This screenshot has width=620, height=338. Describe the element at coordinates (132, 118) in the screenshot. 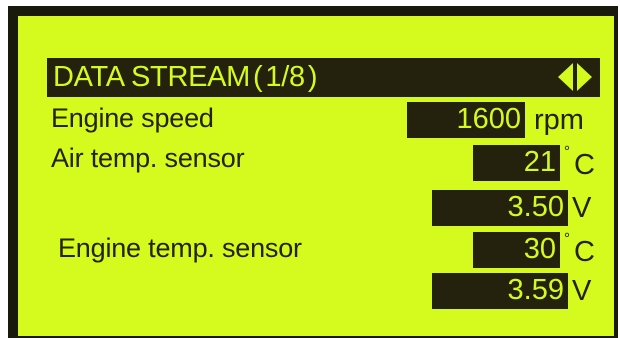

I see `engine-speed-label: Engine speed` at that location.